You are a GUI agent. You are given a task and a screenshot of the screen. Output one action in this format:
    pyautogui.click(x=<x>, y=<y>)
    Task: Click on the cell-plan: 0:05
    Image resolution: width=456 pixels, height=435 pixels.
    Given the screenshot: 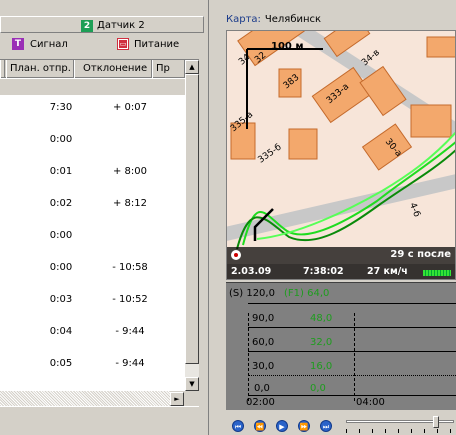 What is the action you would take?
    pyautogui.click(x=61, y=363)
    